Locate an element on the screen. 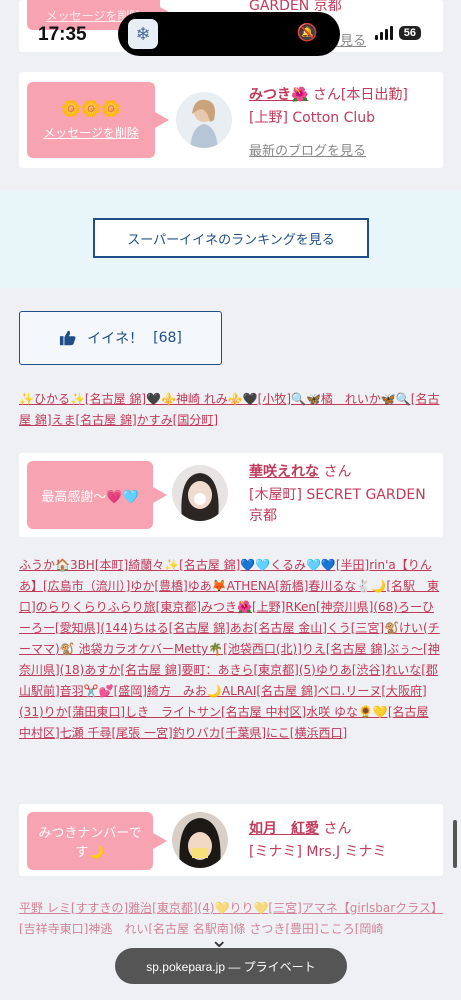 The image size is (461, 1000). ranking-button: スーパーイイネのランキングを見る is located at coordinates (231, 238).